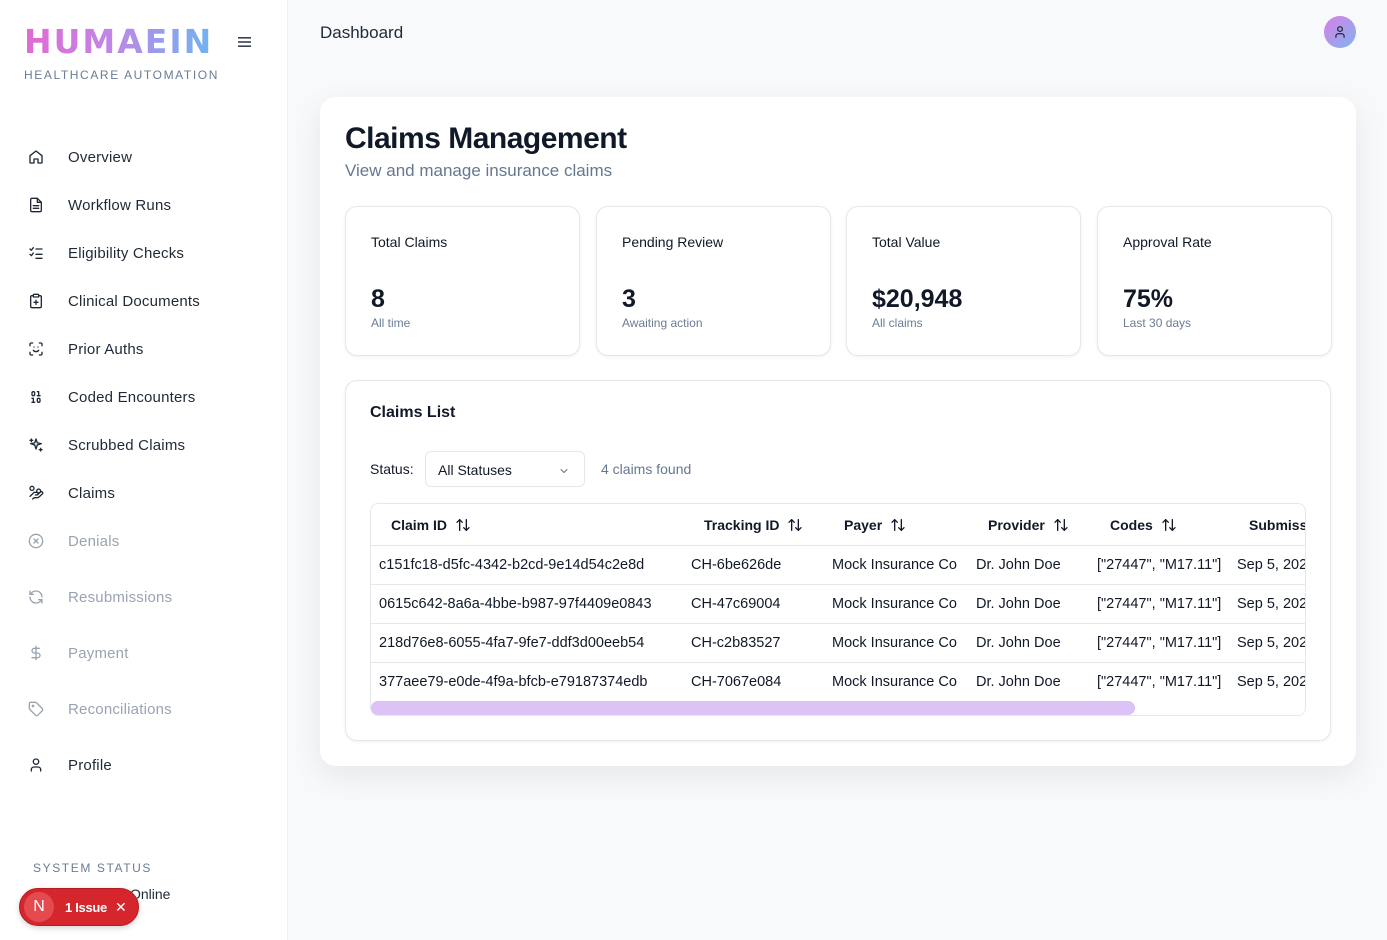 This screenshot has height=940, width=1387. I want to click on column-header-codes: Codes, so click(1143, 524).